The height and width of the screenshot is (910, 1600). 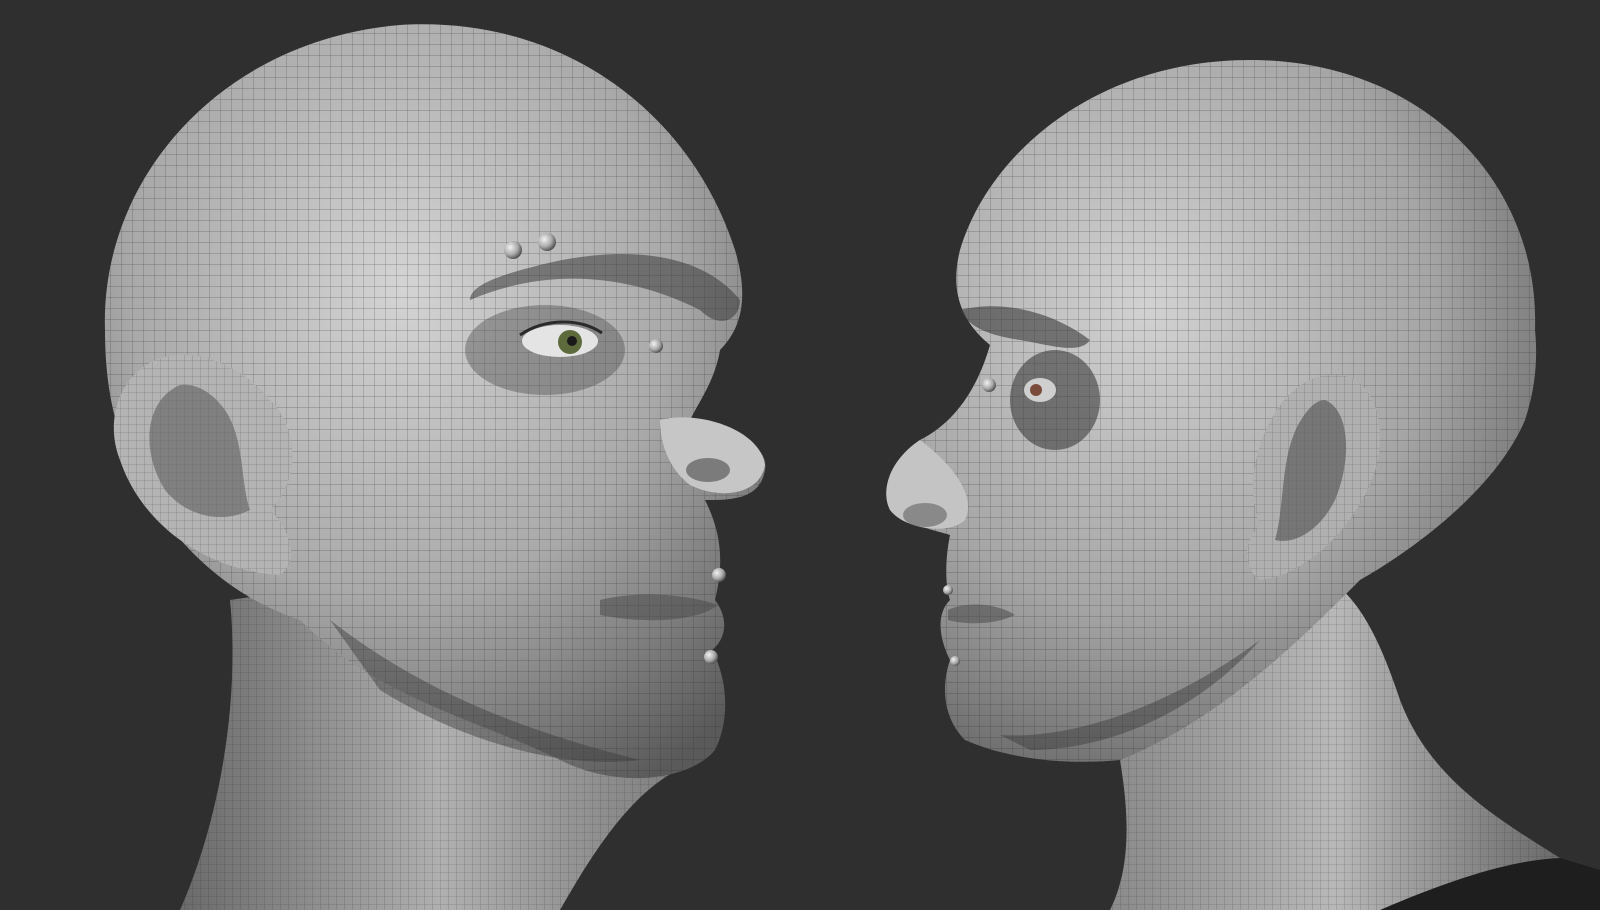 What do you see at coordinates (656, 346) in the screenshot?
I see `left-head-bridge-piercing` at bounding box center [656, 346].